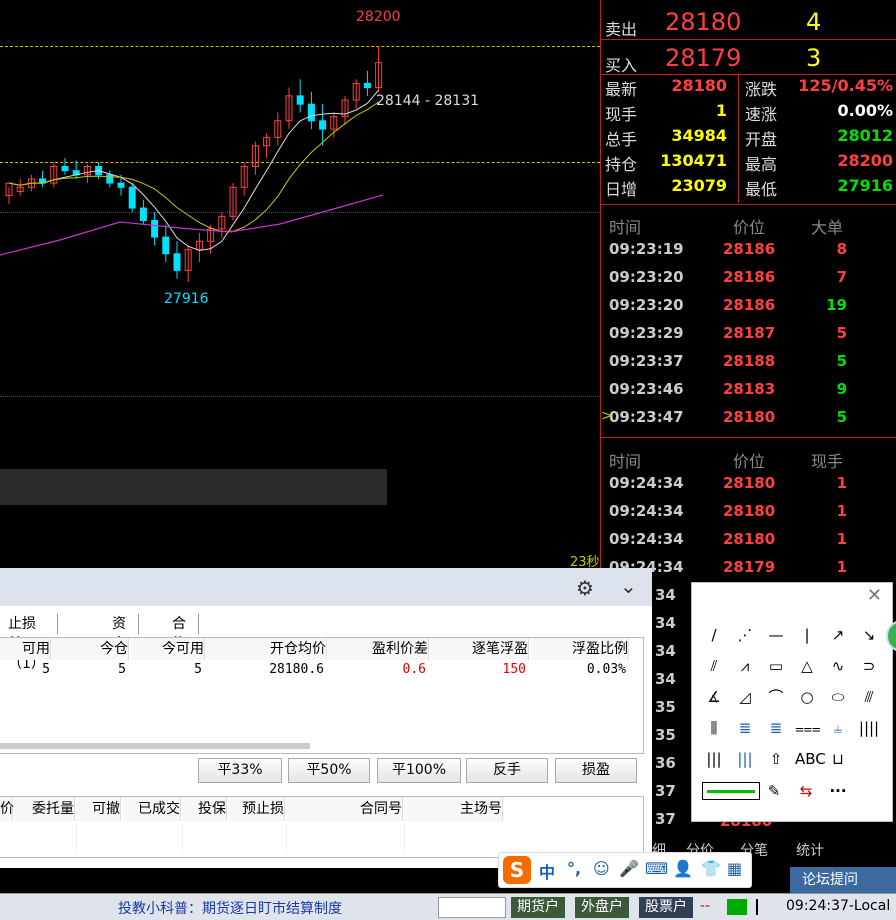 The width and height of the screenshot is (896, 920). What do you see at coordinates (311, 112) in the screenshot?
I see `candle-body` at bounding box center [311, 112].